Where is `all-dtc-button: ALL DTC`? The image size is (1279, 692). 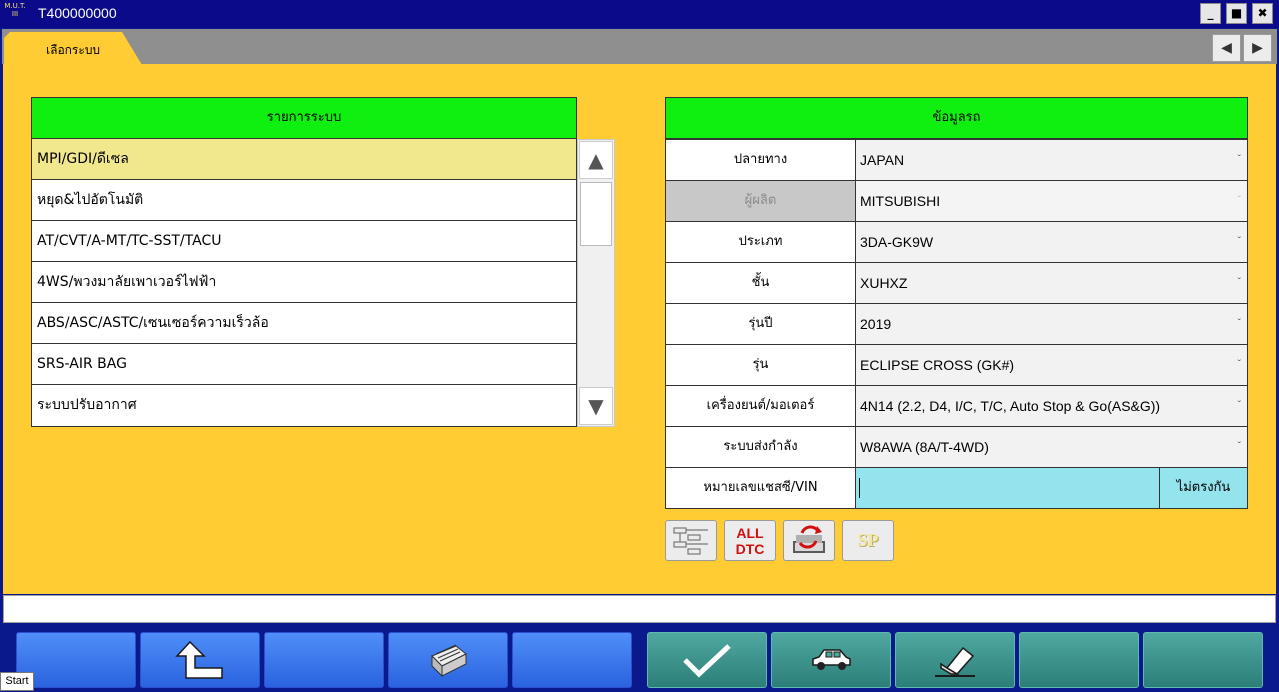
all-dtc-button: ALL DTC is located at coordinates (750, 540).